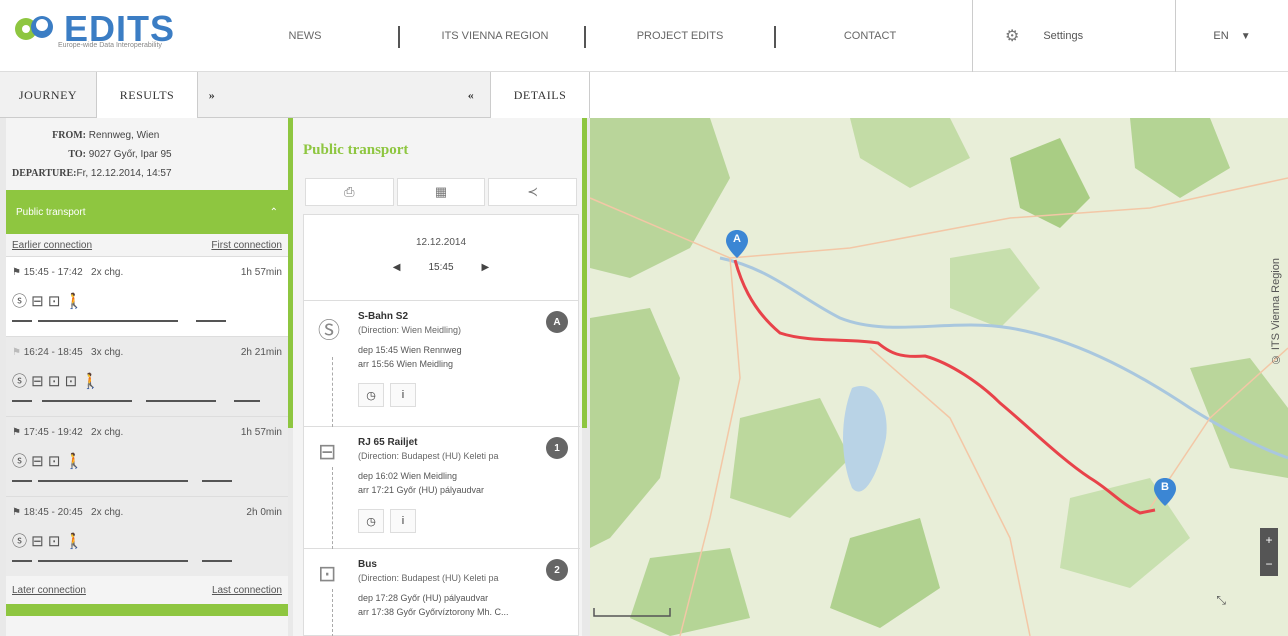 The image size is (1288, 636). I want to click on nav-its-vienna-region: ITS VIENNA REGION, so click(495, 36).